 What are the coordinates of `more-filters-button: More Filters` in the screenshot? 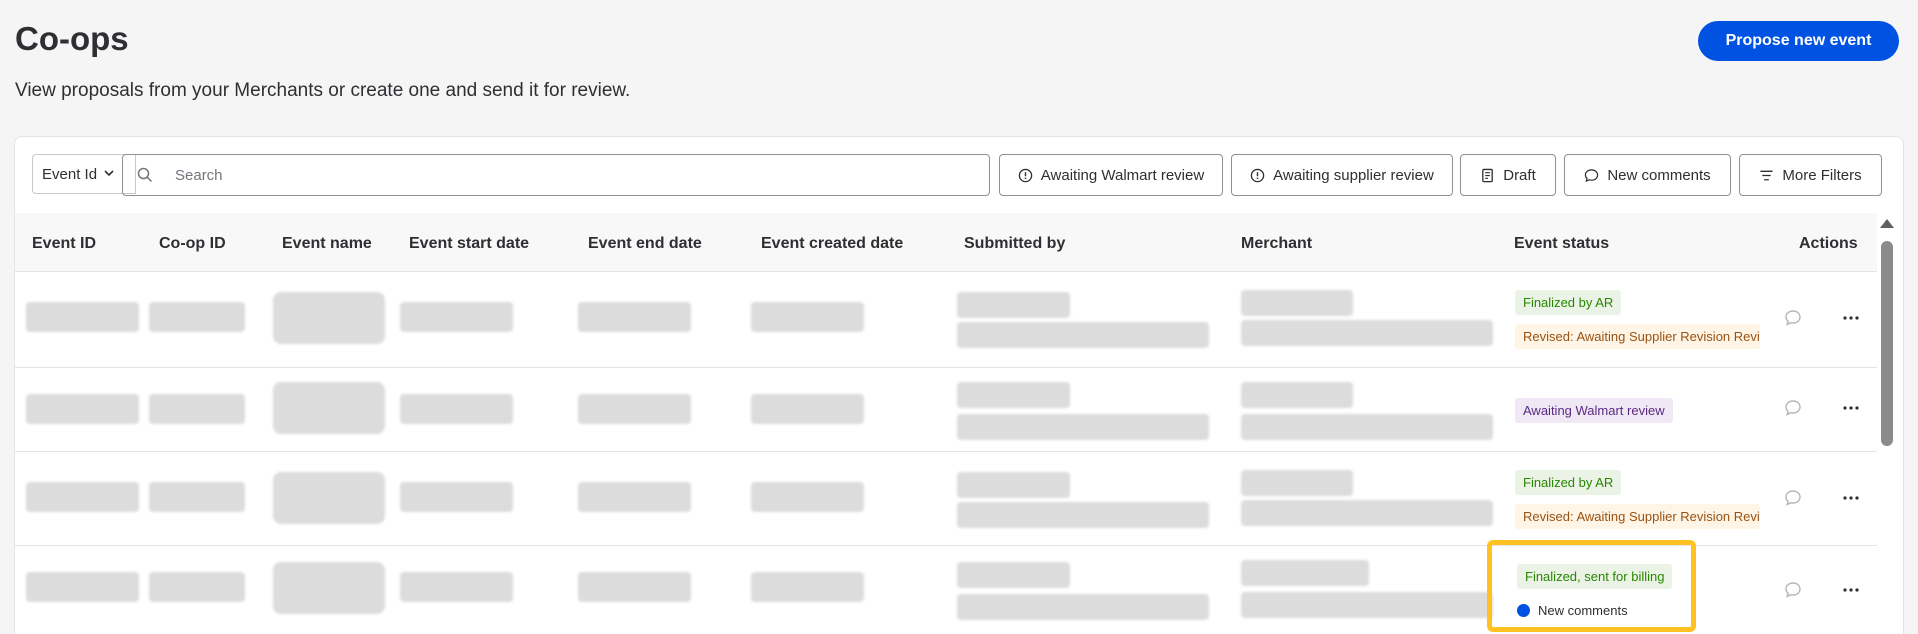 It's located at (1810, 175).